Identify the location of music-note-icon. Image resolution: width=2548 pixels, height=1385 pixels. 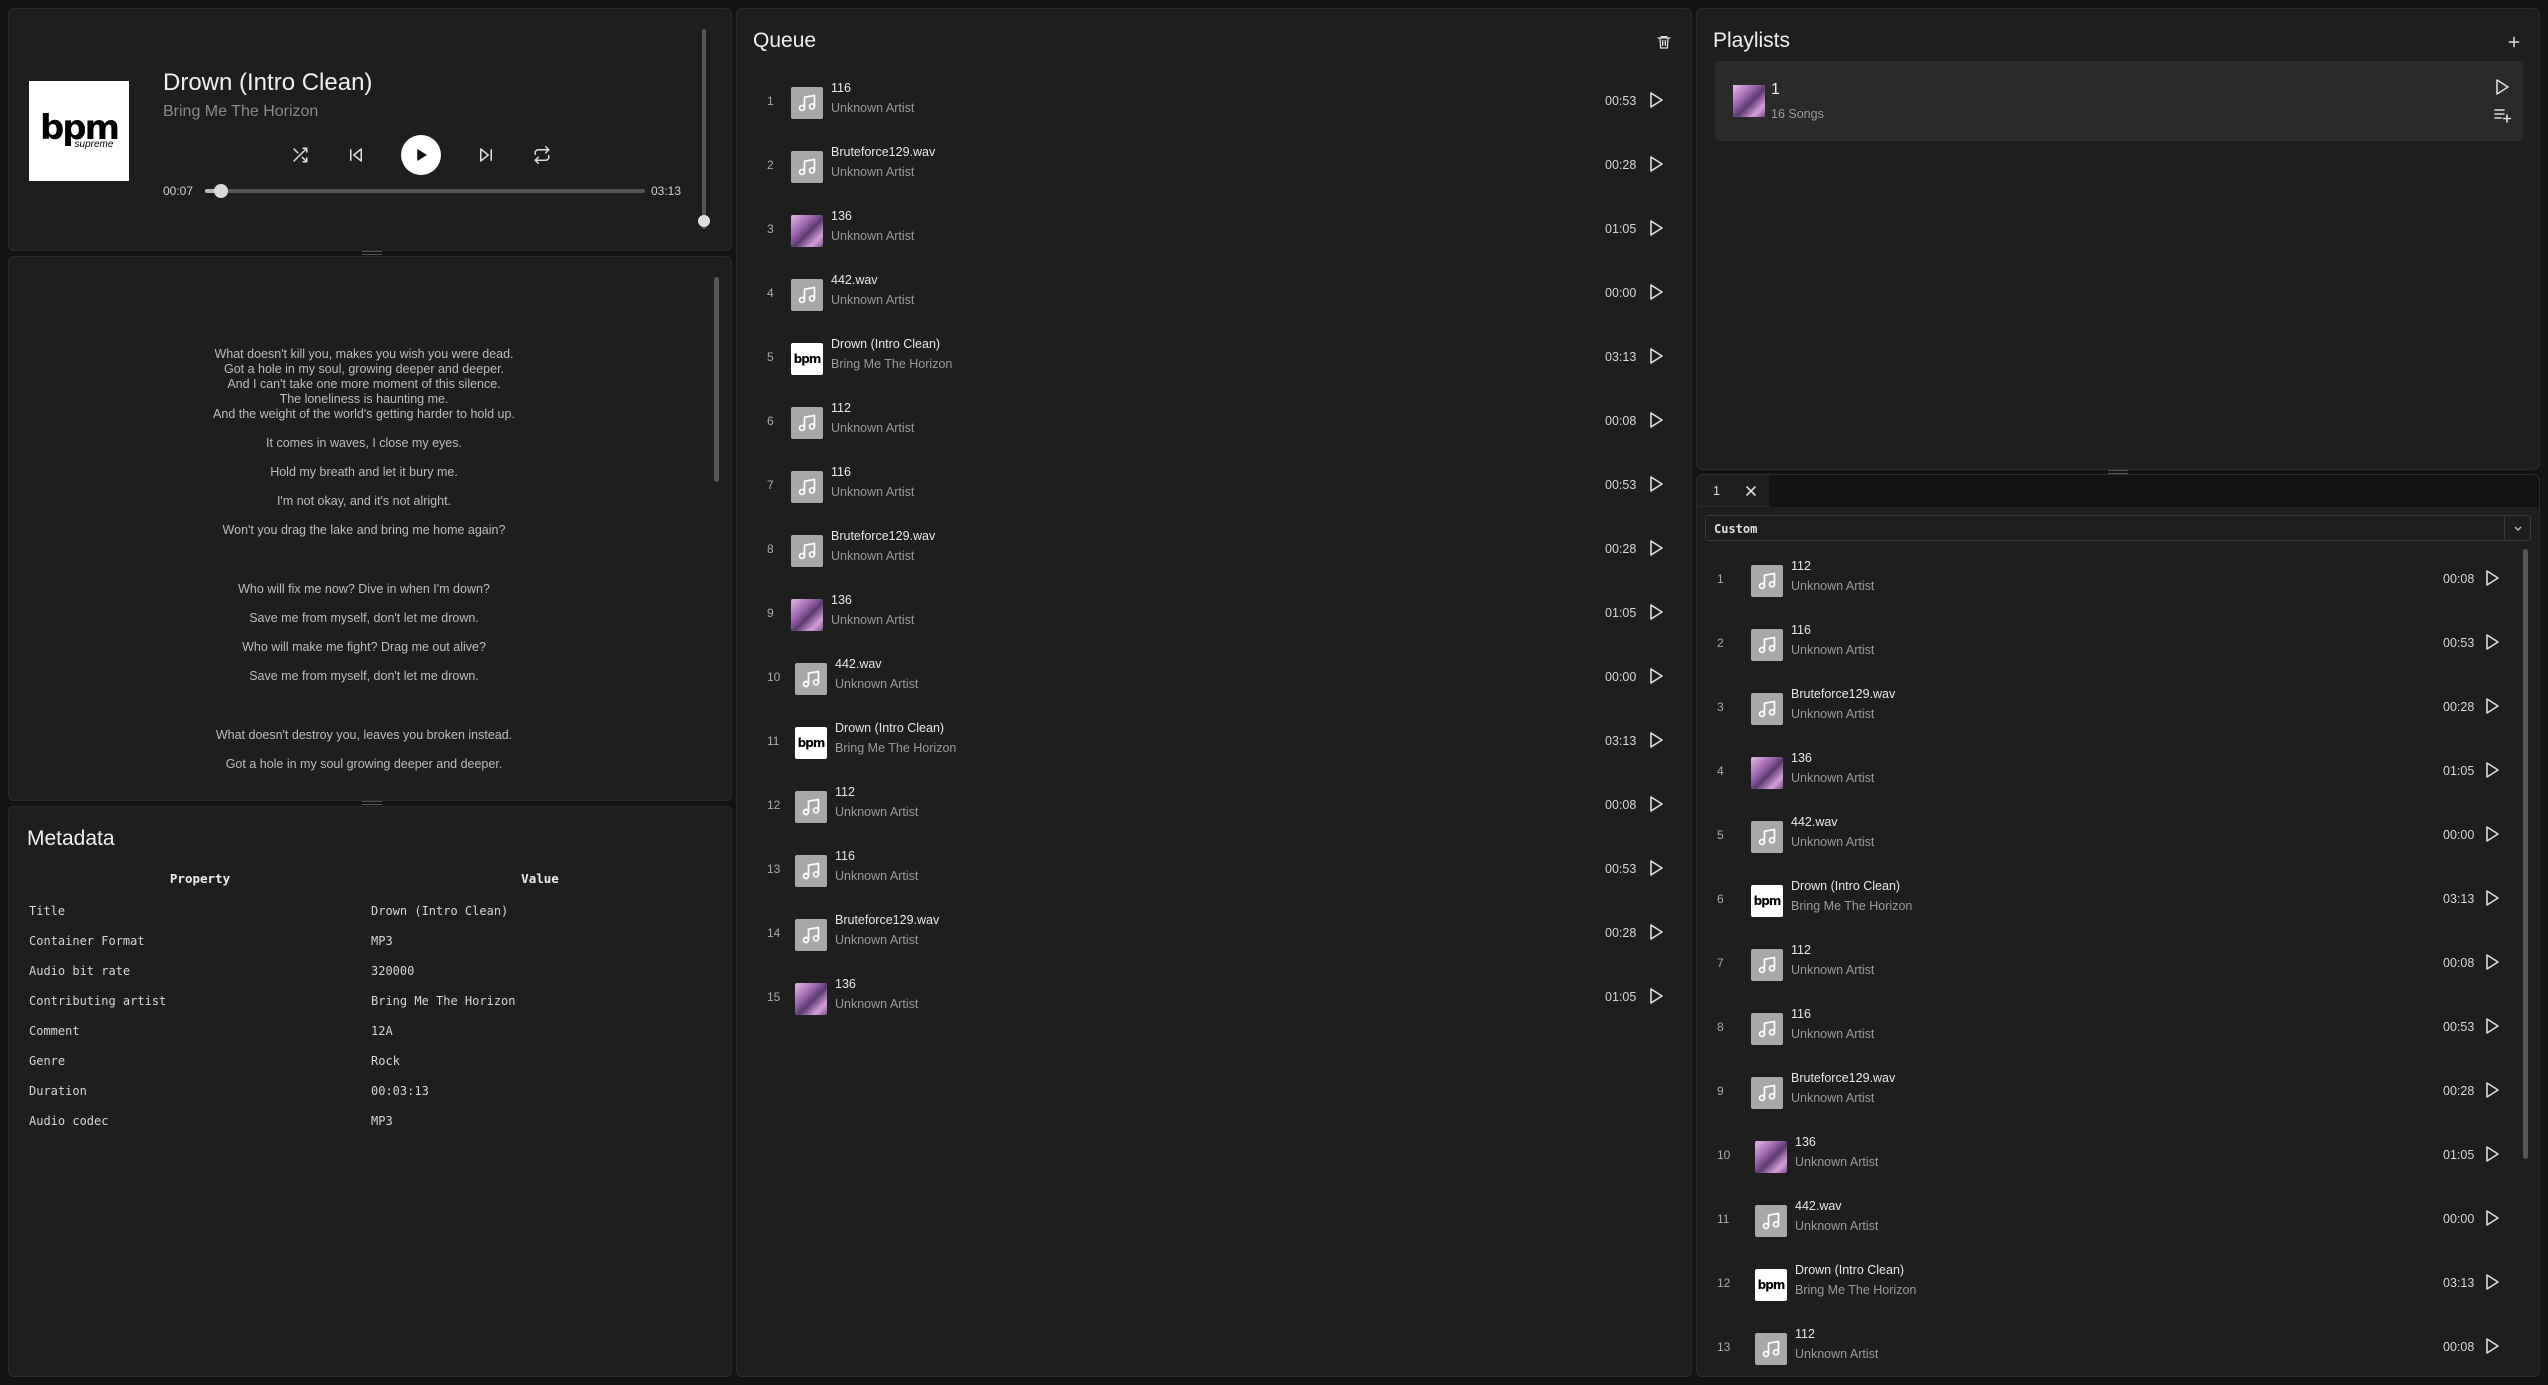
(811, 807).